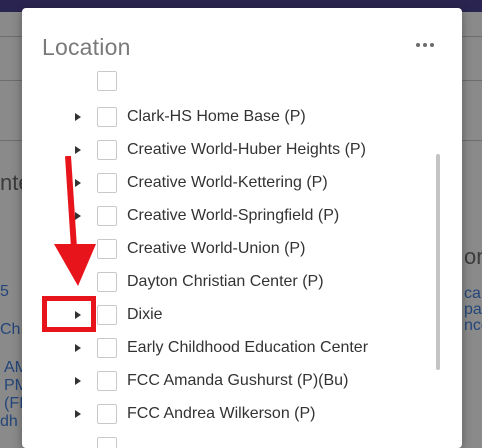 The image size is (482, 448). I want to click on annotation-arrow-icon, so click(75, 223).